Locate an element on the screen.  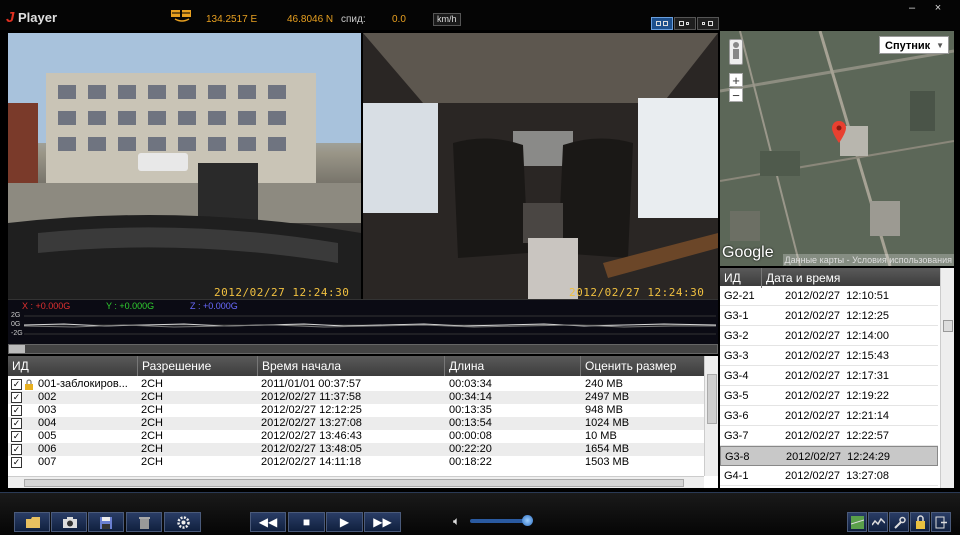
front-camera-timestamp: 2012/02/27 12:24:30 is located at coordinates (282, 292).